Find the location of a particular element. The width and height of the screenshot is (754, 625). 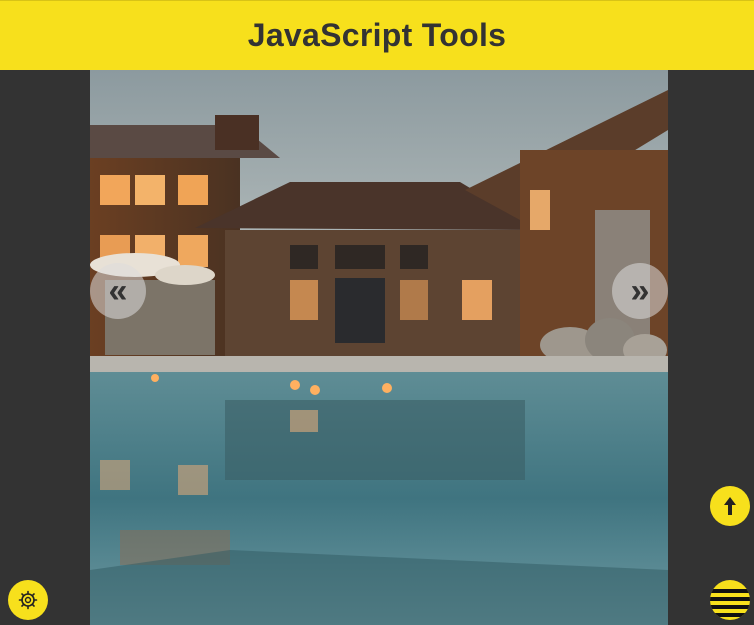

chevron-double-left-icon: « is located at coordinates (118, 291).